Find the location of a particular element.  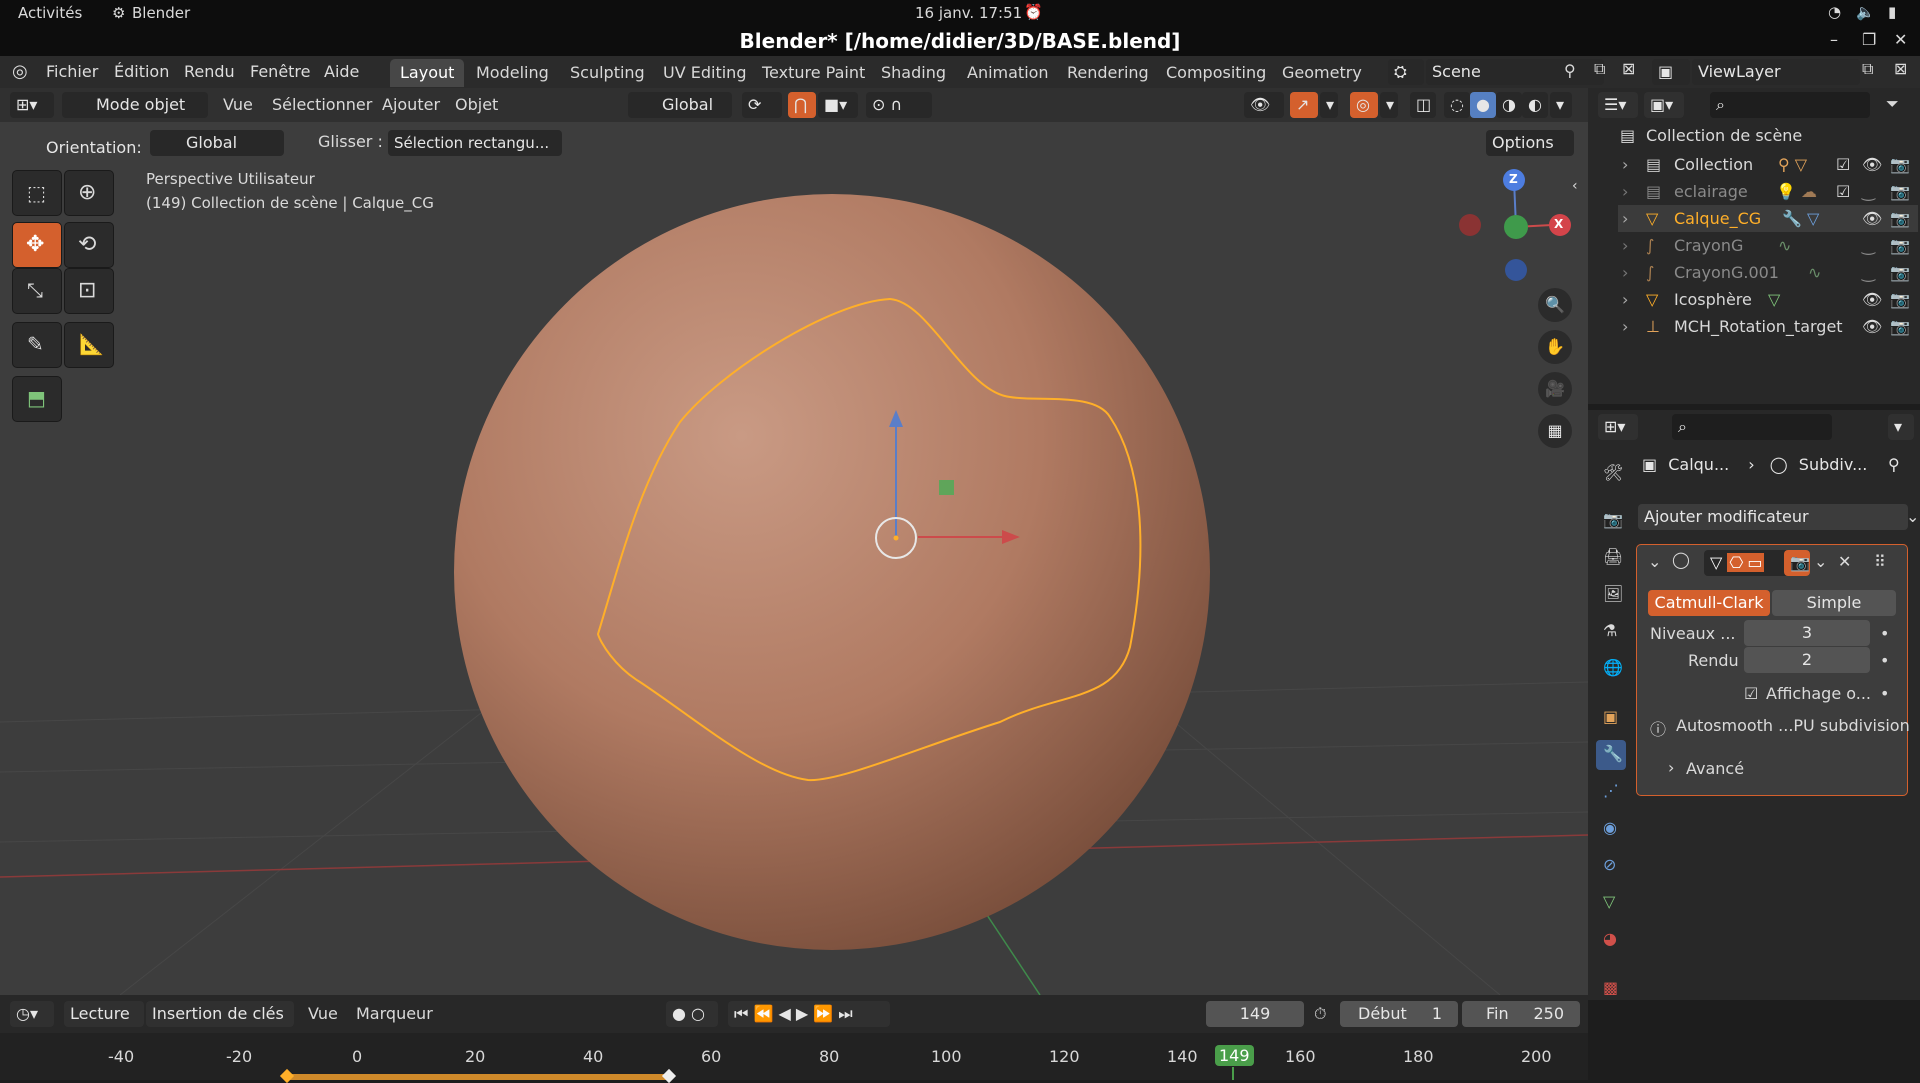

outliner-row-mch-rotation-target: › ⊥ MCH_Rotation_target 👁 📷 is located at coordinates (1768, 326).